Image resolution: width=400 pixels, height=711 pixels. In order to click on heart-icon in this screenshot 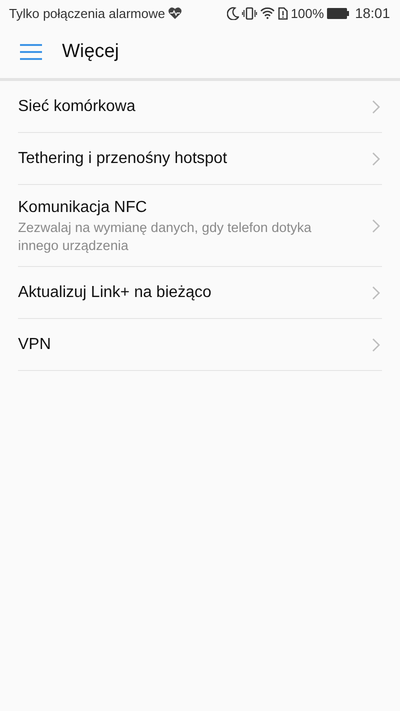, I will do `click(175, 13)`.